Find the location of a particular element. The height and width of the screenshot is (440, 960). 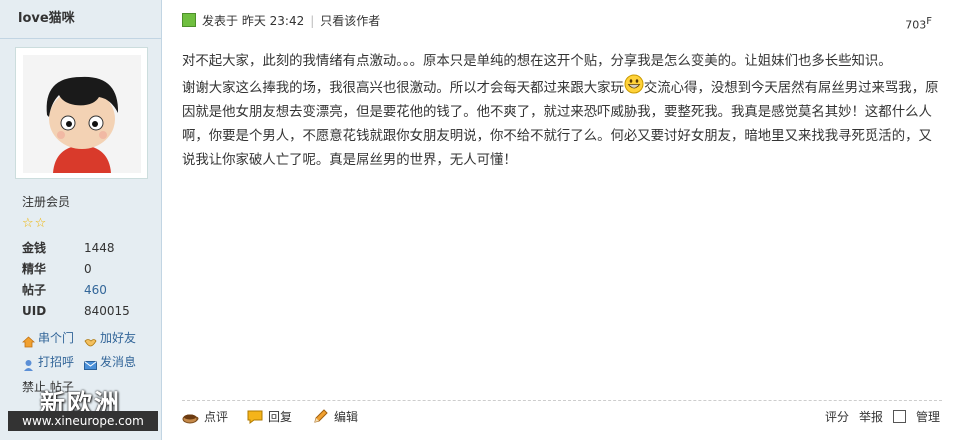

visit-button: 串个门 is located at coordinates (48, 338).